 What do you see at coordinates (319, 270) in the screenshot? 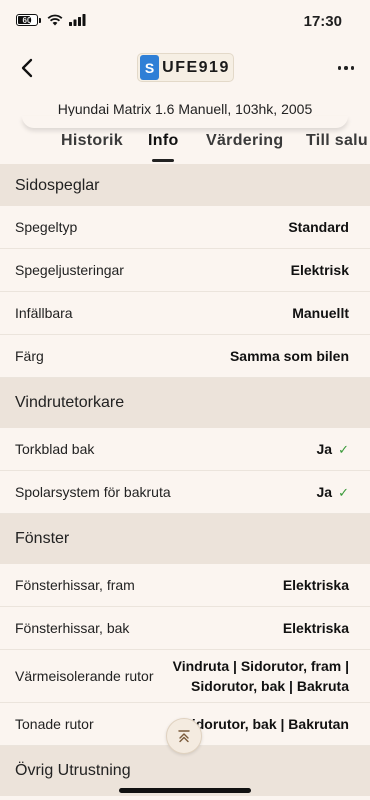
I see `row-value: Elektrisk` at bounding box center [319, 270].